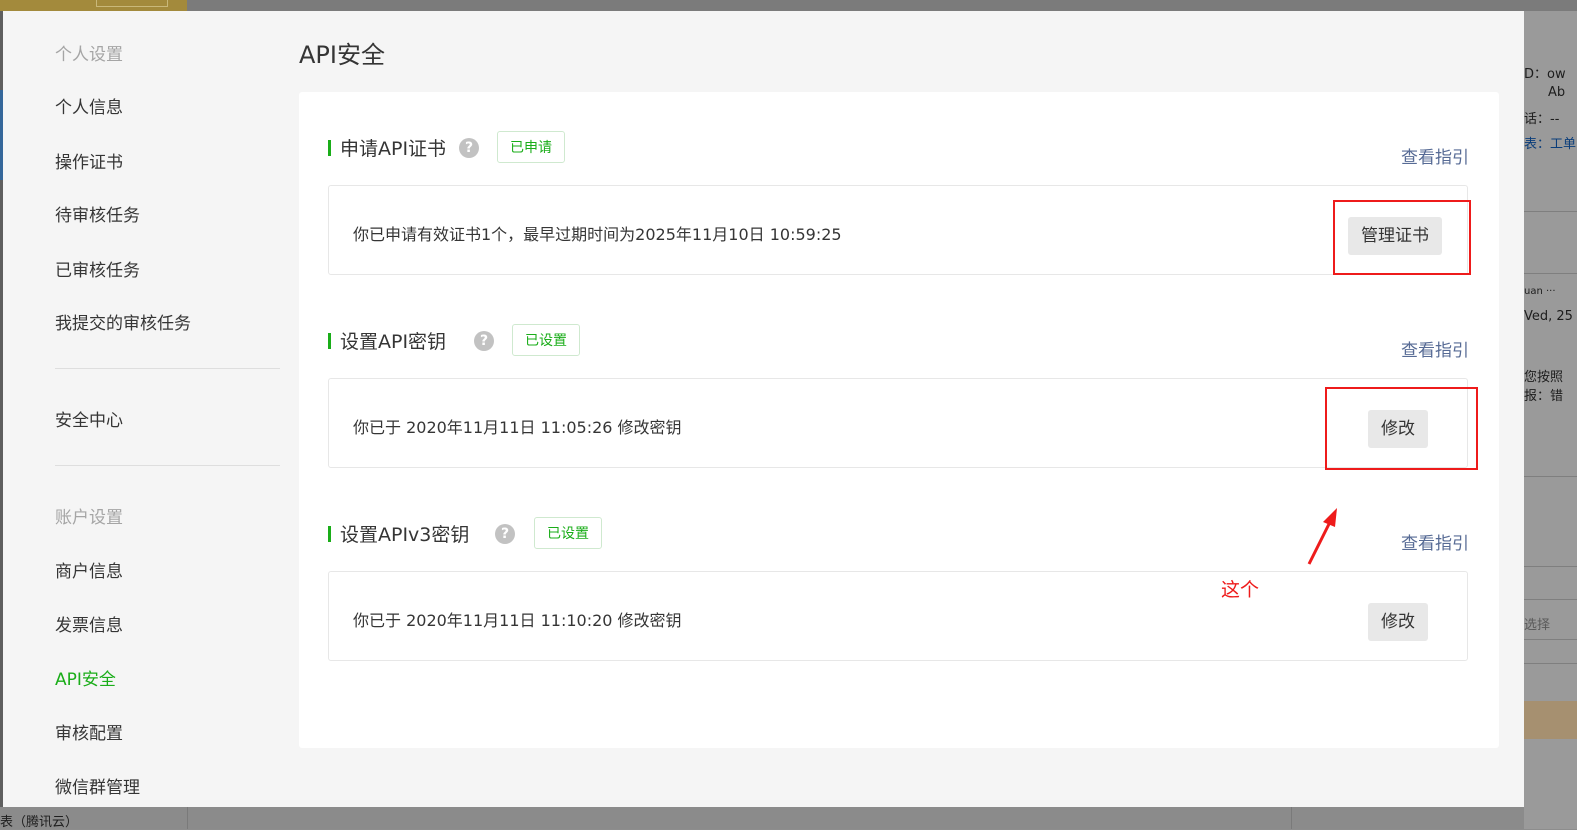 The width and height of the screenshot is (1577, 830). Describe the element at coordinates (97, 268) in the screenshot. I see `sidebar-item-reviewed: 已审核任务` at that location.